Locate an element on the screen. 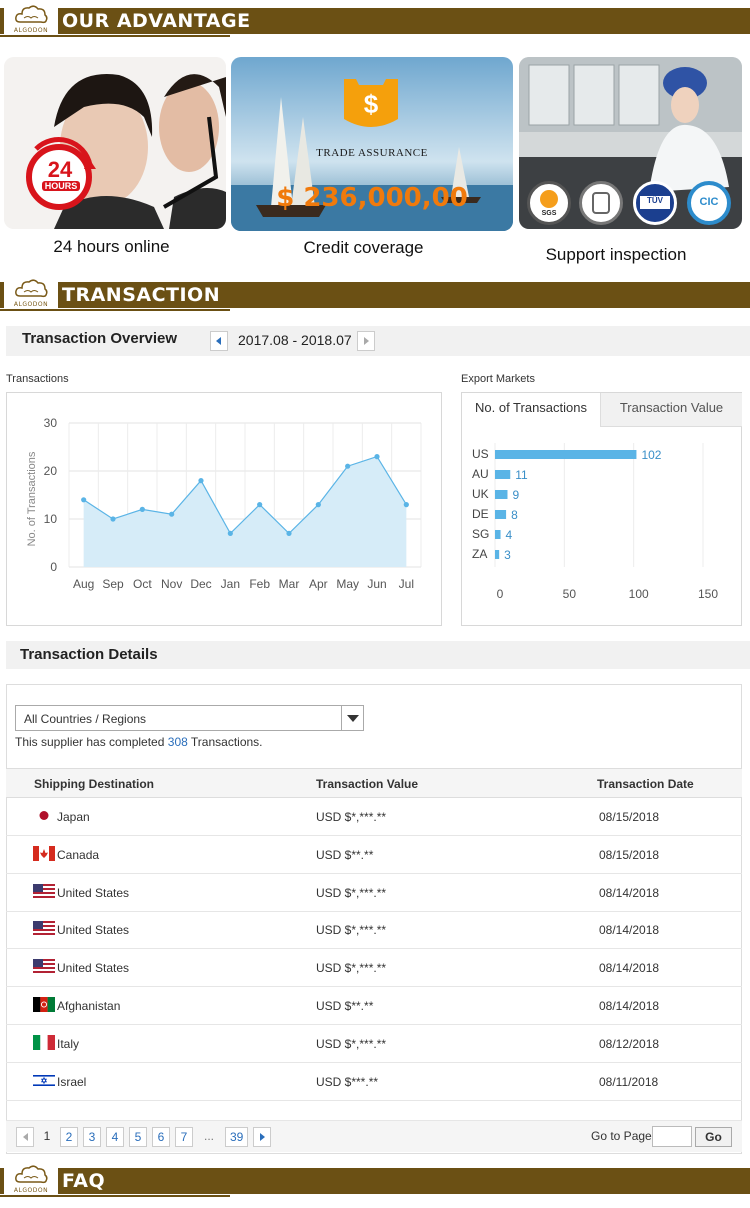  next-page-button is located at coordinates (262, 1137).